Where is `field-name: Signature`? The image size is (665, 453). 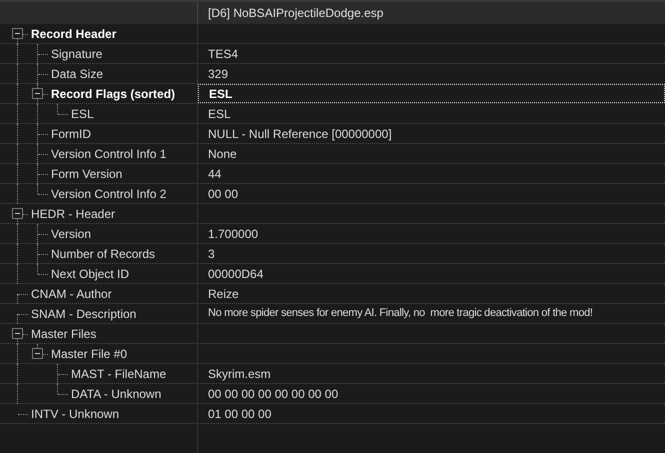
field-name: Signature is located at coordinates (76, 54).